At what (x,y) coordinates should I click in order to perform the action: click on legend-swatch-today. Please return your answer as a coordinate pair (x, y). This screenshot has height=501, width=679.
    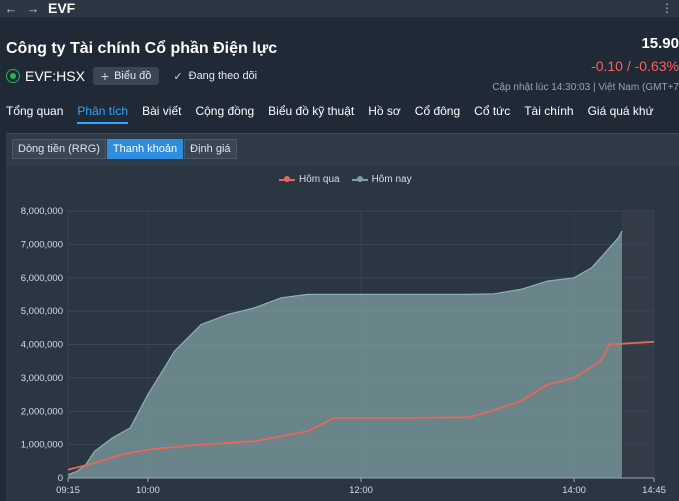
    Looking at the image, I should click on (359, 178).